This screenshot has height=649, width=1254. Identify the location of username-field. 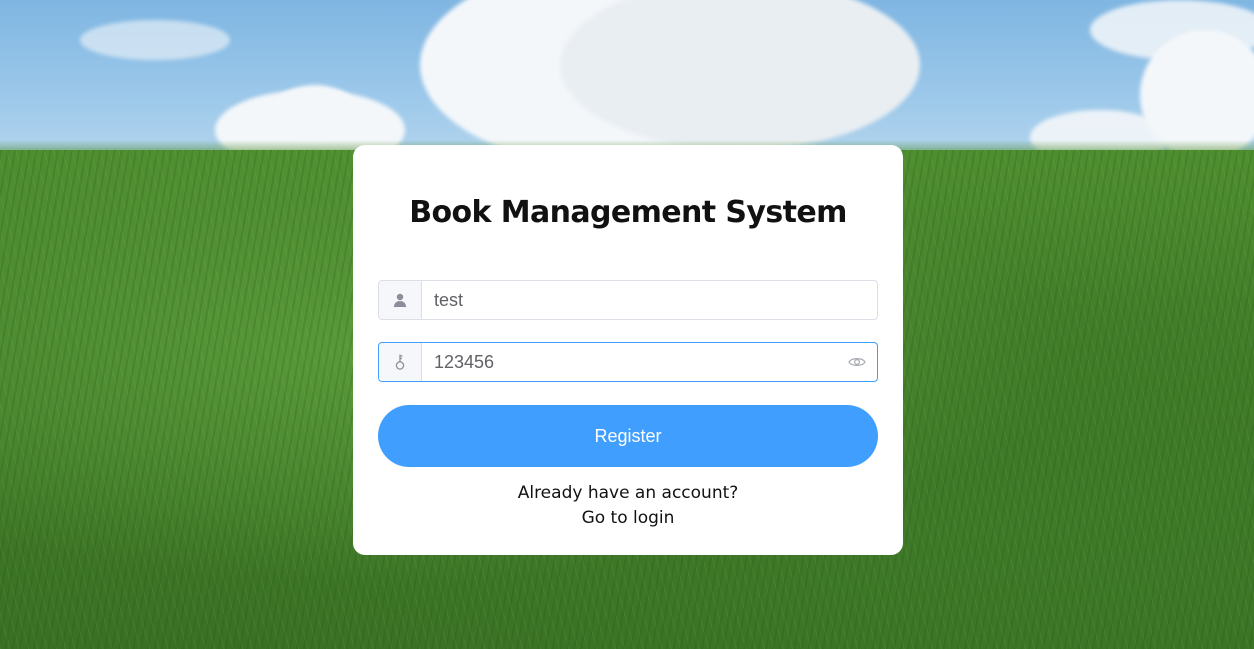
(628, 300).